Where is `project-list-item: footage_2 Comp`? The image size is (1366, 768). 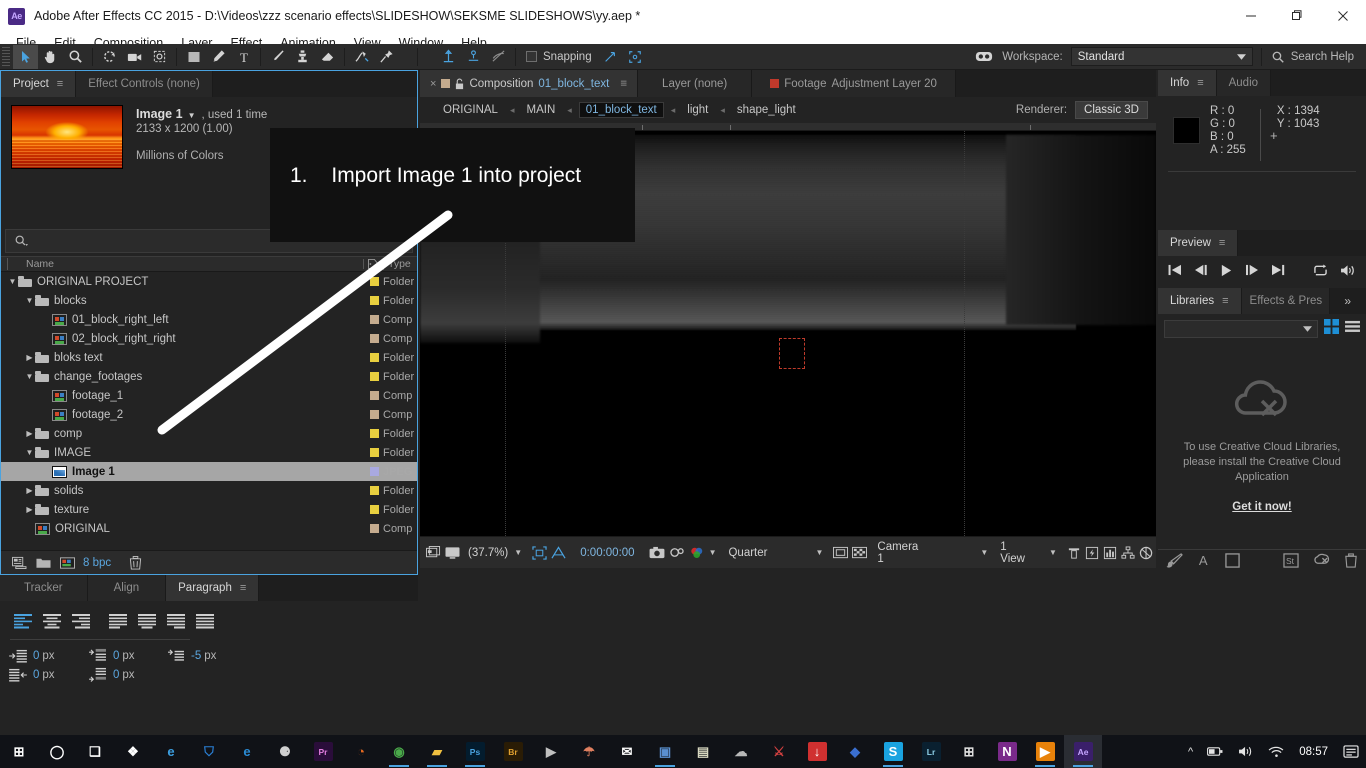 project-list-item: footage_2 Comp is located at coordinates (209, 414).